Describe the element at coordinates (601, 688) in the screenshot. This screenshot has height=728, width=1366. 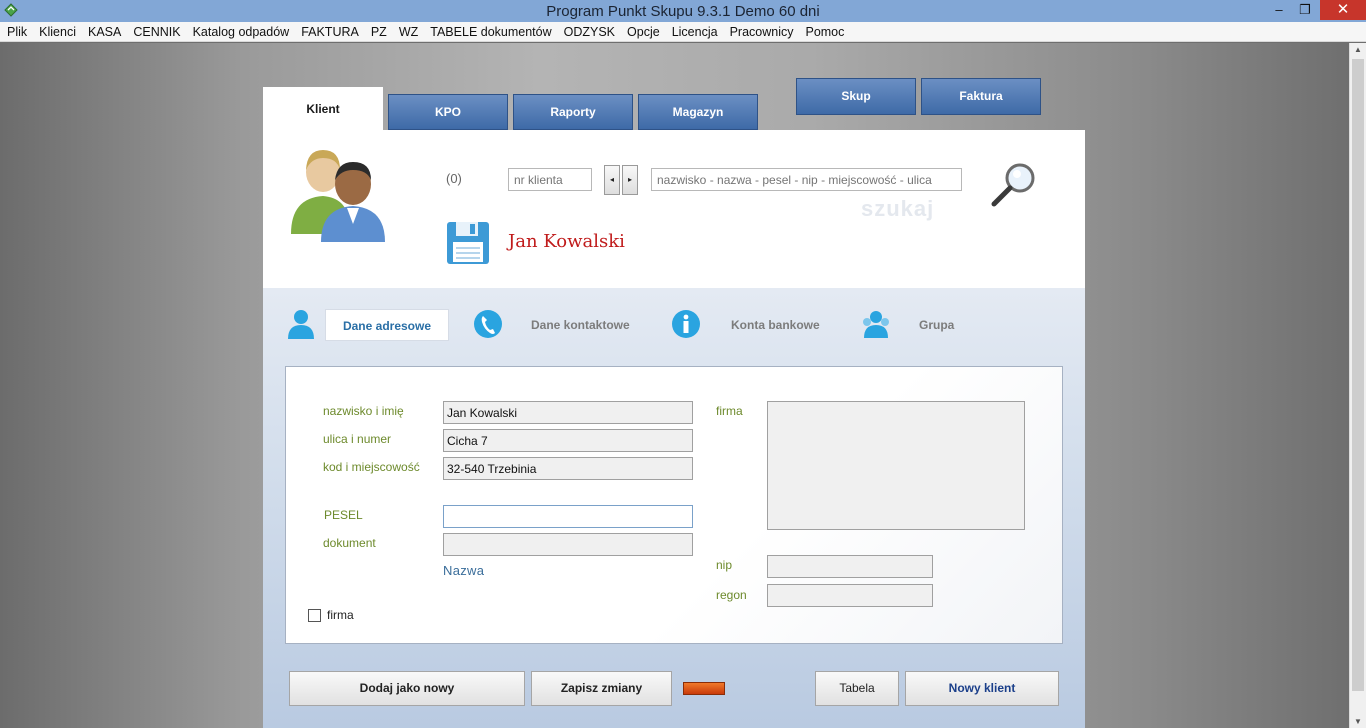
I see `save-changes-button: Zapisz zmiany` at that location.